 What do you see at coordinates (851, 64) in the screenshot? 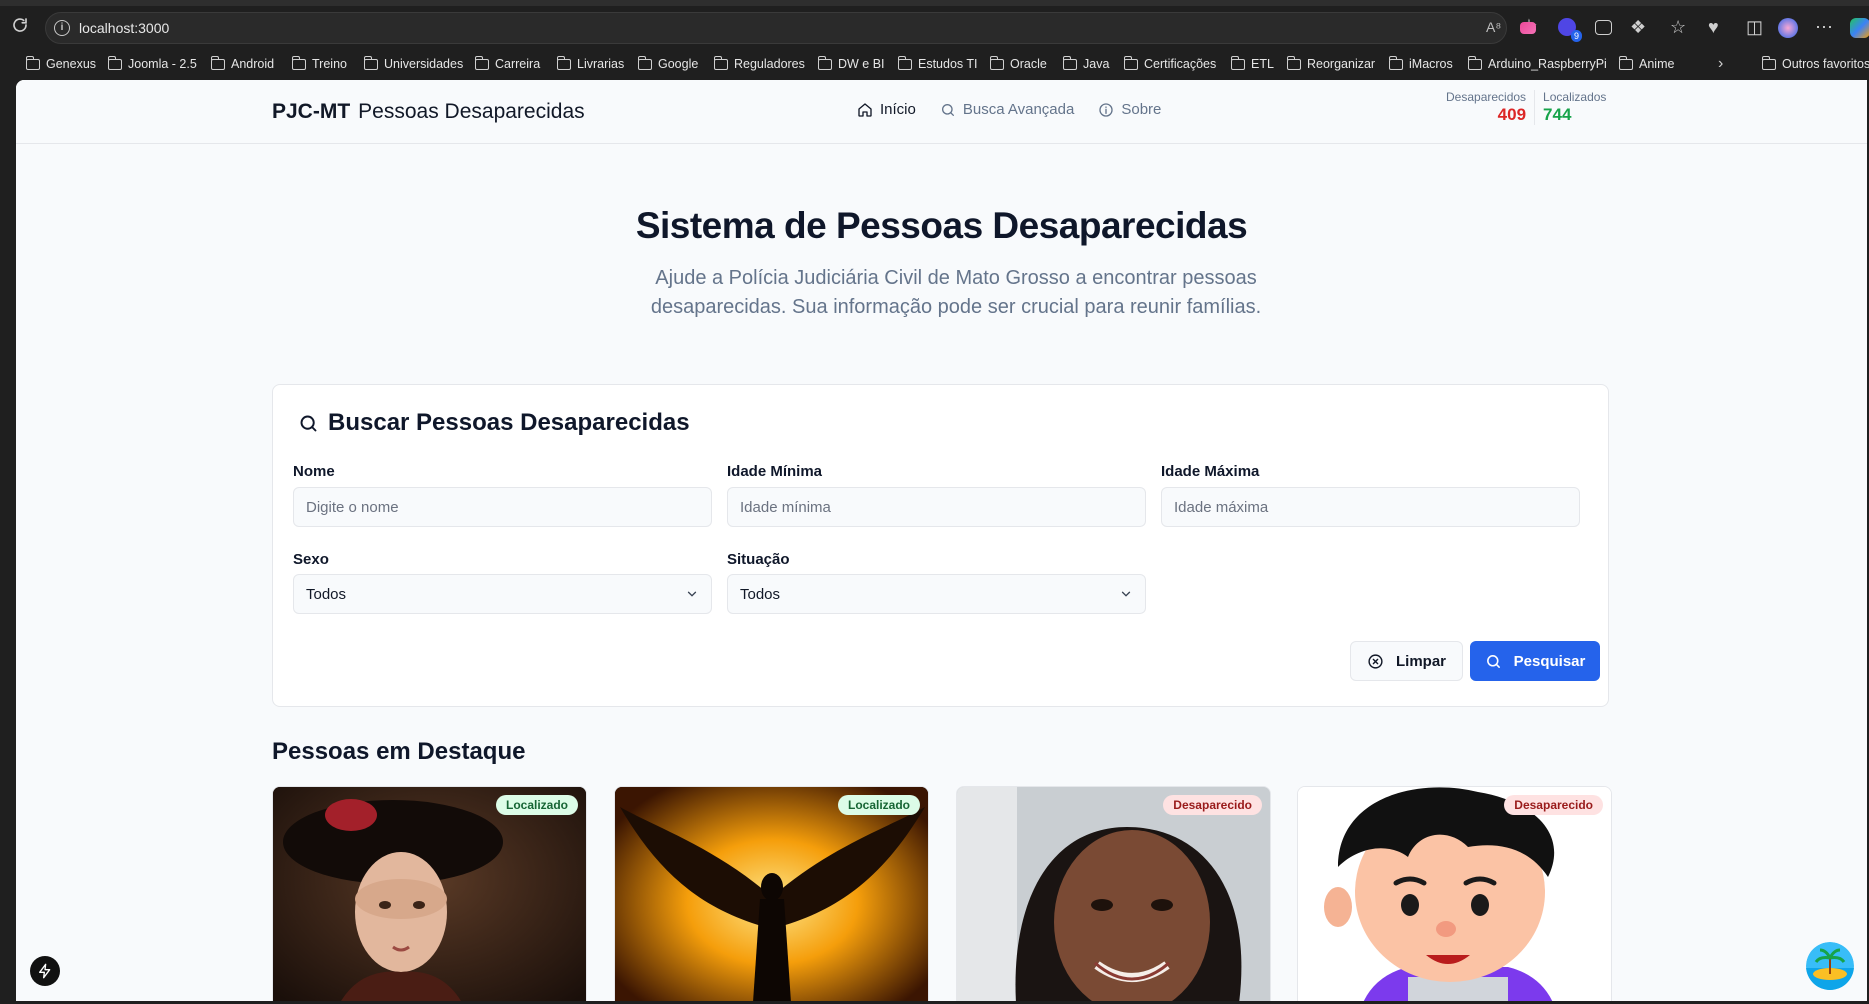
I see `bookmark-folder: DW e BI` at bounding box center [851, 64].